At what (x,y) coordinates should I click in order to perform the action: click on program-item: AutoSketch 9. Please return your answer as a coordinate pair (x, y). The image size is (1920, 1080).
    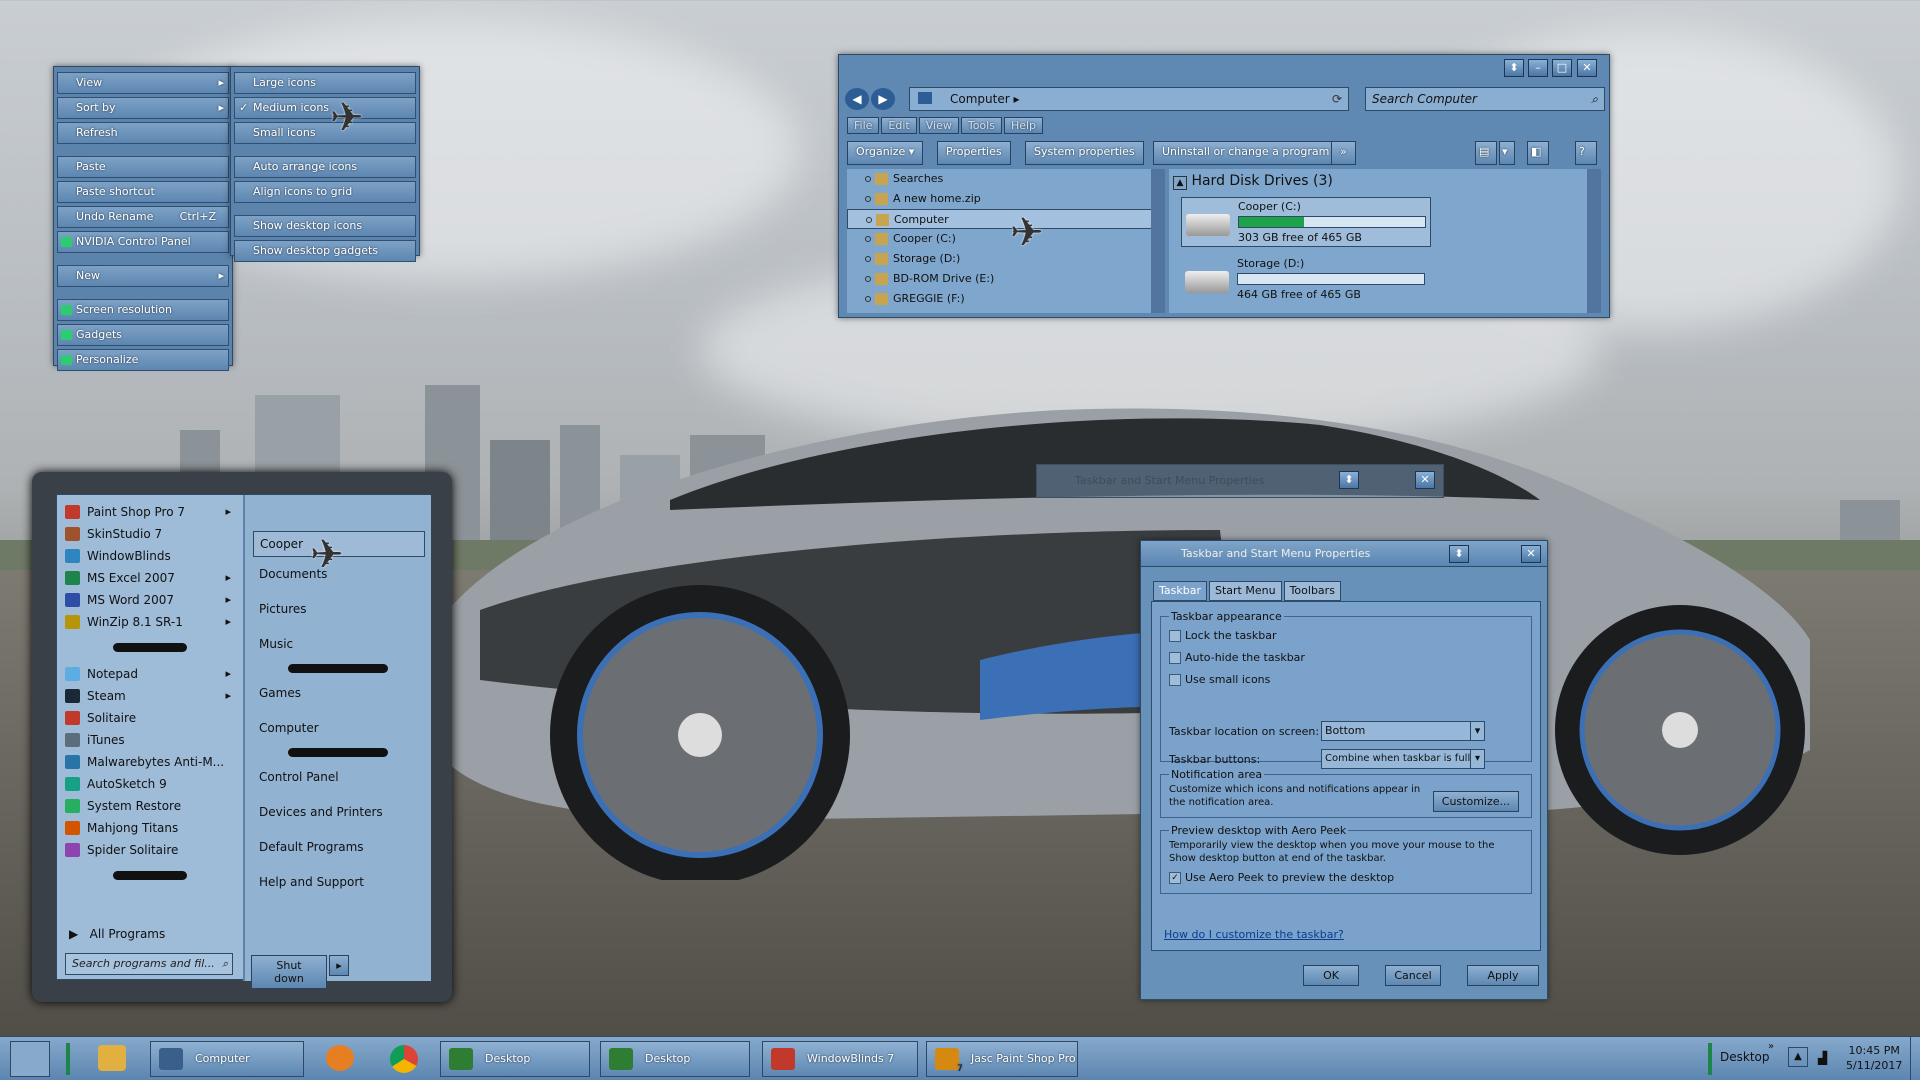
    Looking at the image, I should click on (150, 784).